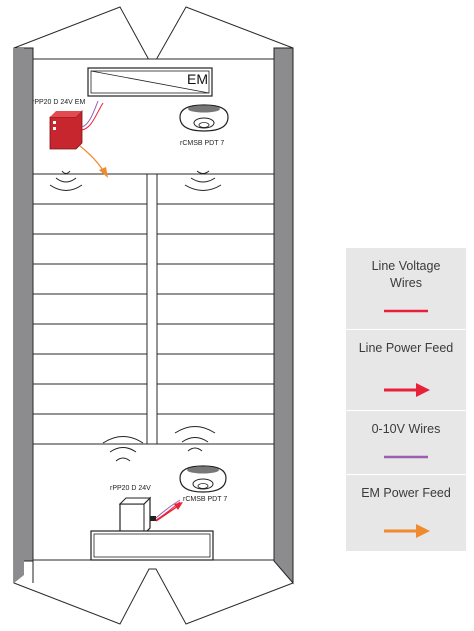  I want to click on legend-label-line-power-feed: Line Power Feed, so click(406, 348).